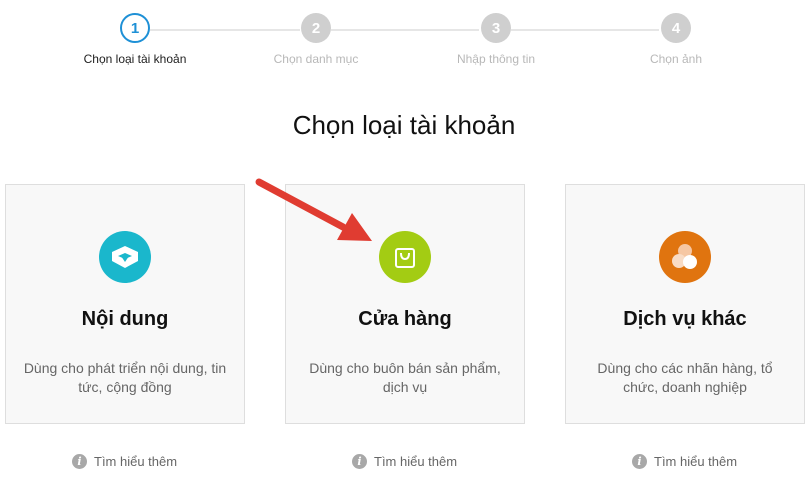 Image resolution: width=808 pixels, height=481 pixels. I want to click on services-icon, so click(685, 257).